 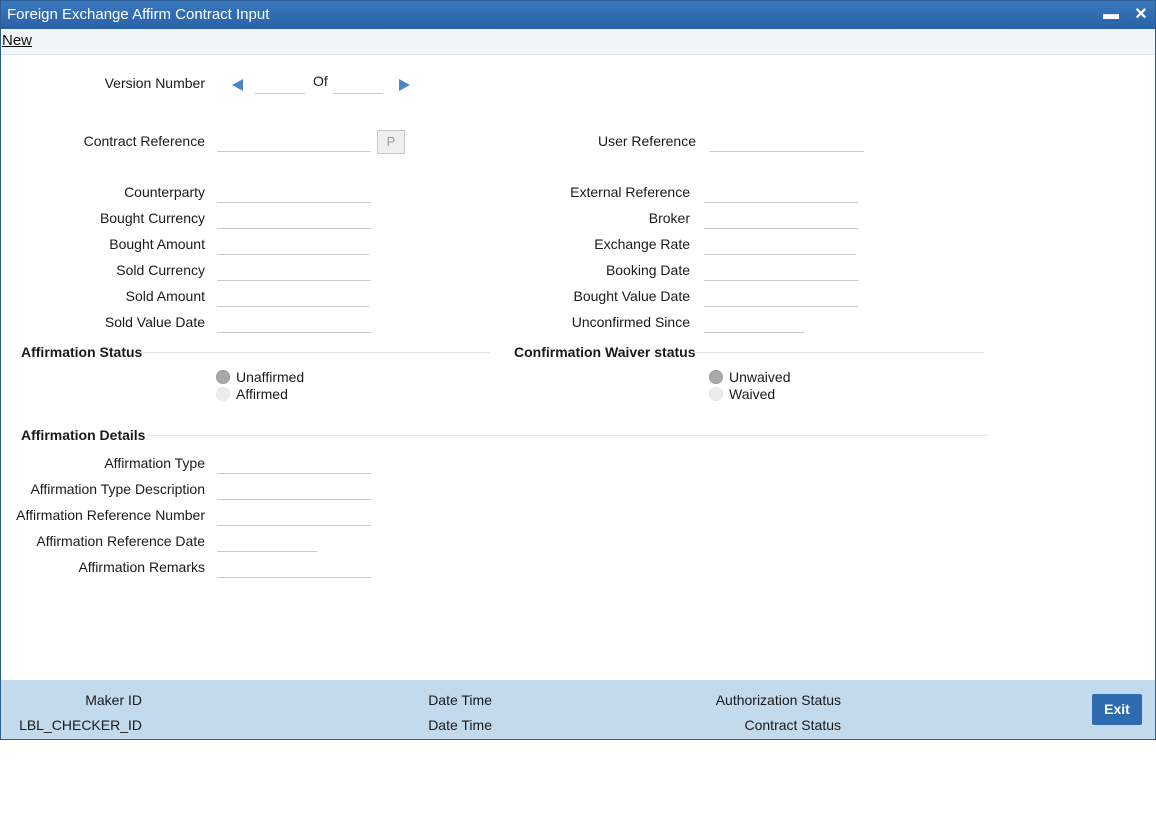 What do you see at coordinates (154, 463) in the screenshot?
I see `affirmation-type-label: Affirmation Type` at bounding box center [154, 463].